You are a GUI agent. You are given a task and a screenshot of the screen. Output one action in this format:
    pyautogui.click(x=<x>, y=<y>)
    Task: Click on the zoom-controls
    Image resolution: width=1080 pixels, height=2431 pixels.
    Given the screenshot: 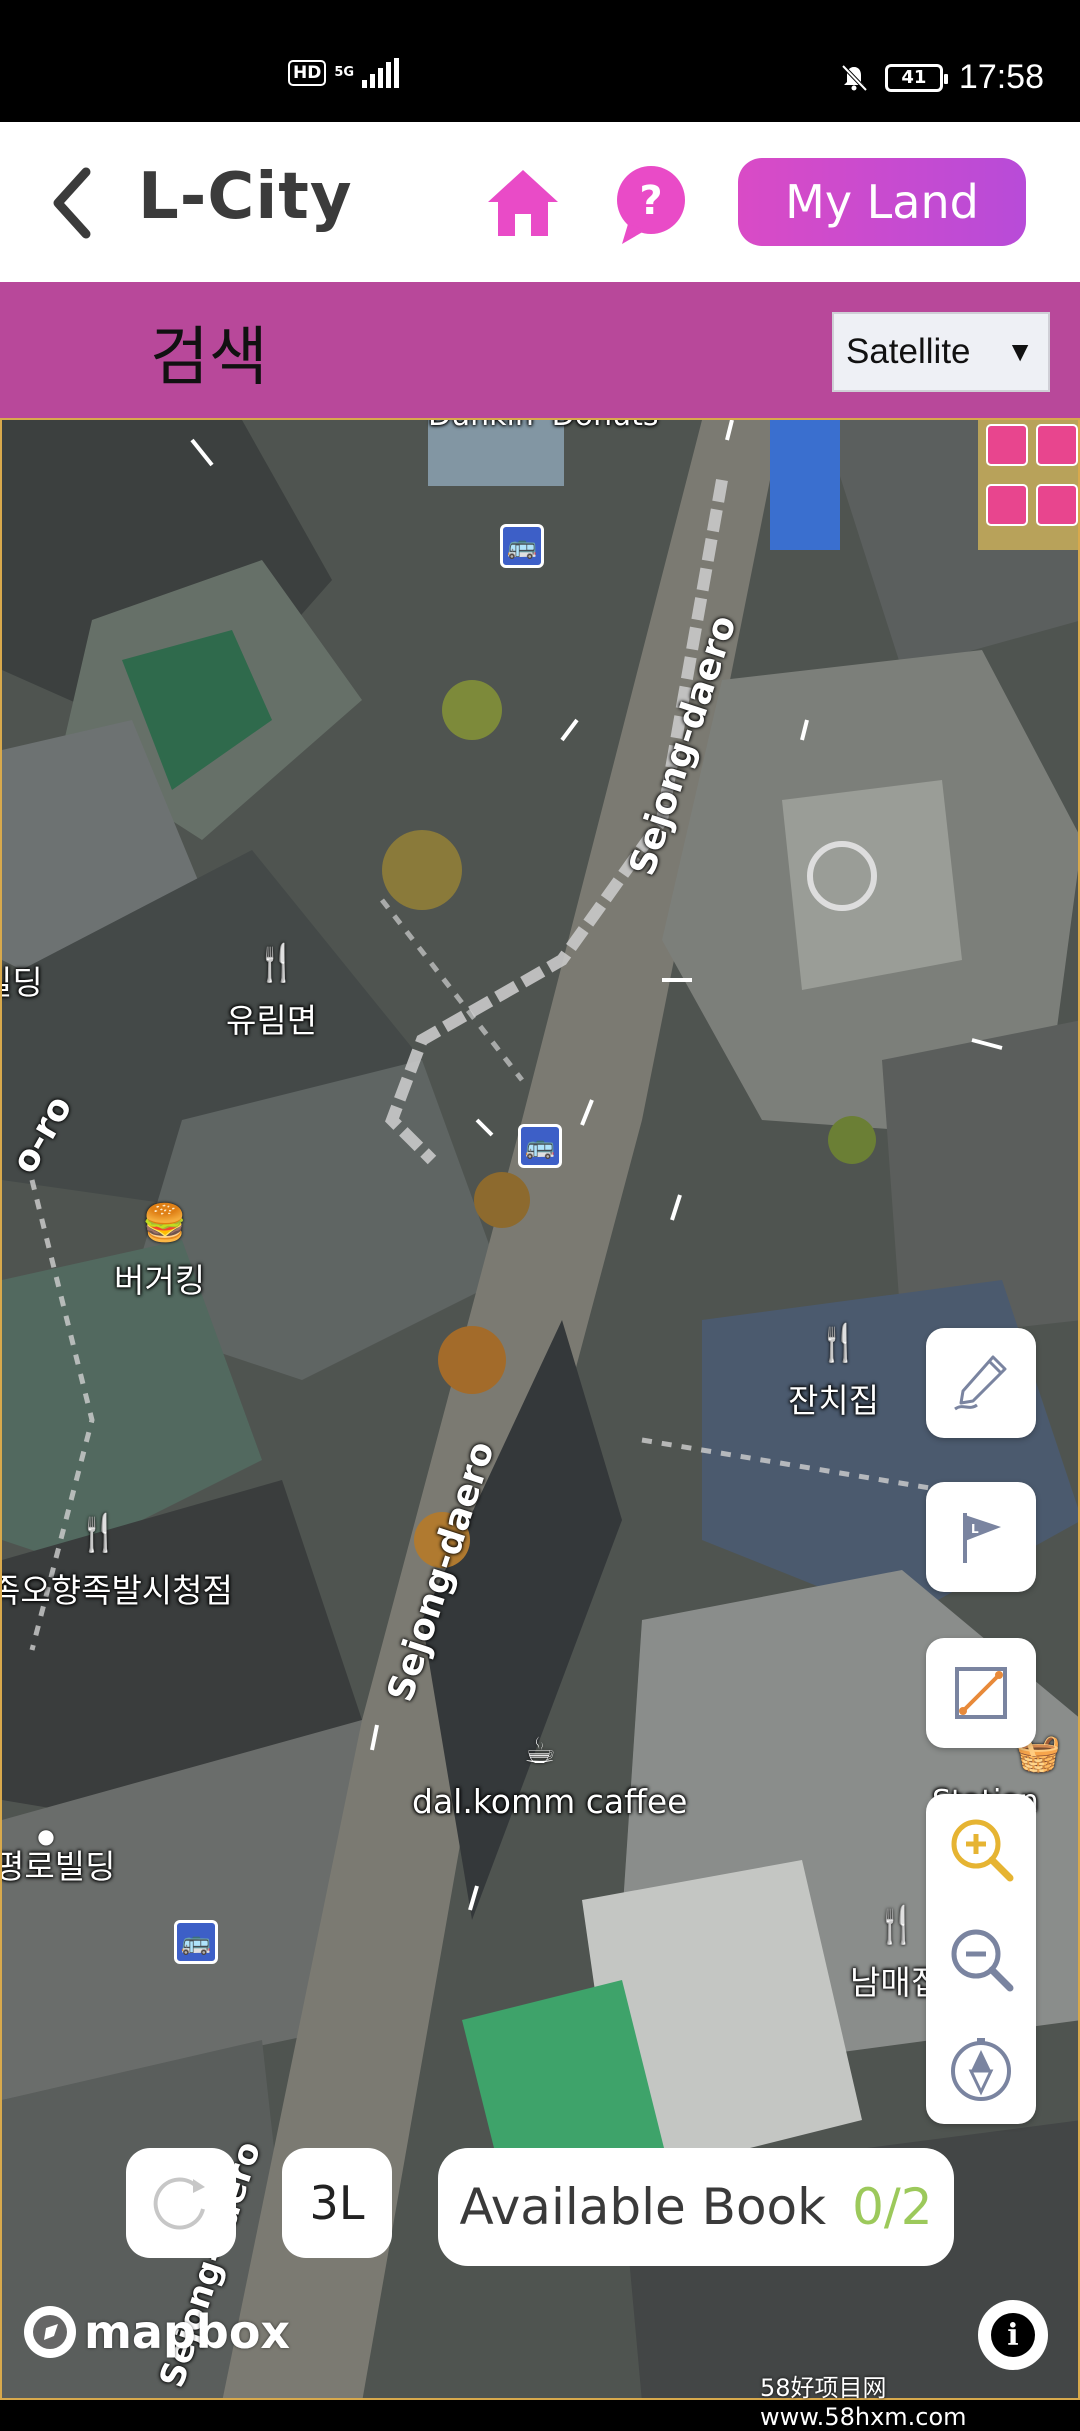 What is the action you would take?
    pyautogui.click(x=981, y=1959)
    